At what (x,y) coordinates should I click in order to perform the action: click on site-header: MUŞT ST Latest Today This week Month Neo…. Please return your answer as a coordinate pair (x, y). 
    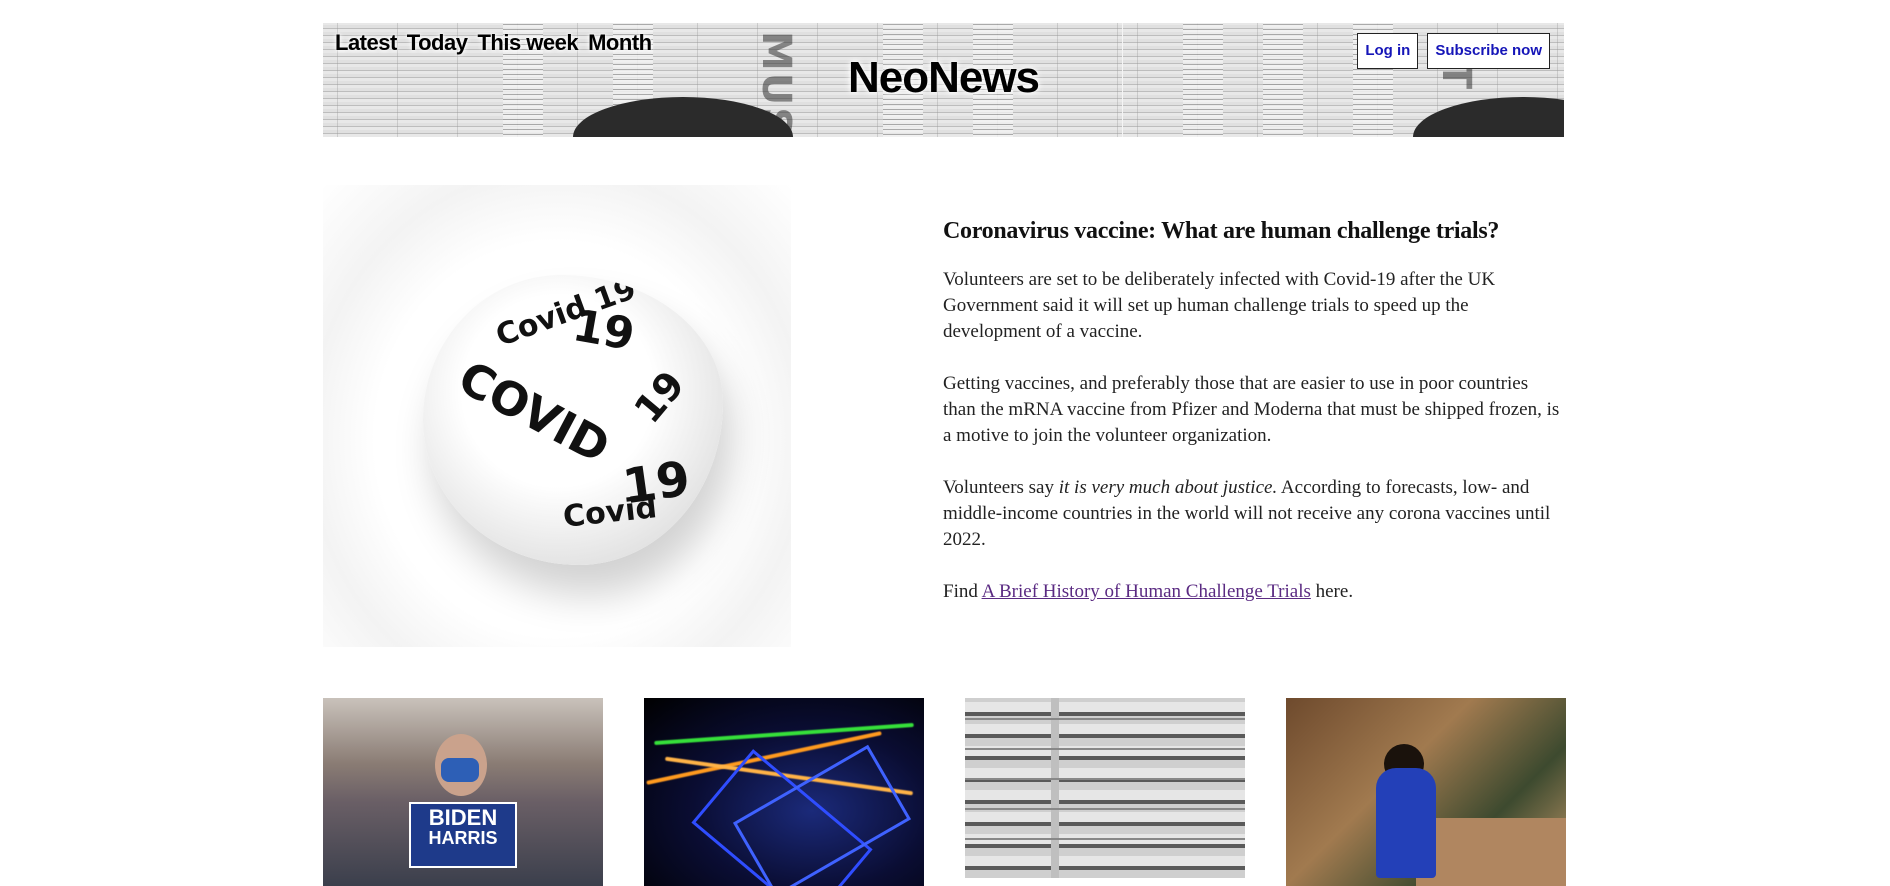
    Looking at the image, I should click on (943, 80).